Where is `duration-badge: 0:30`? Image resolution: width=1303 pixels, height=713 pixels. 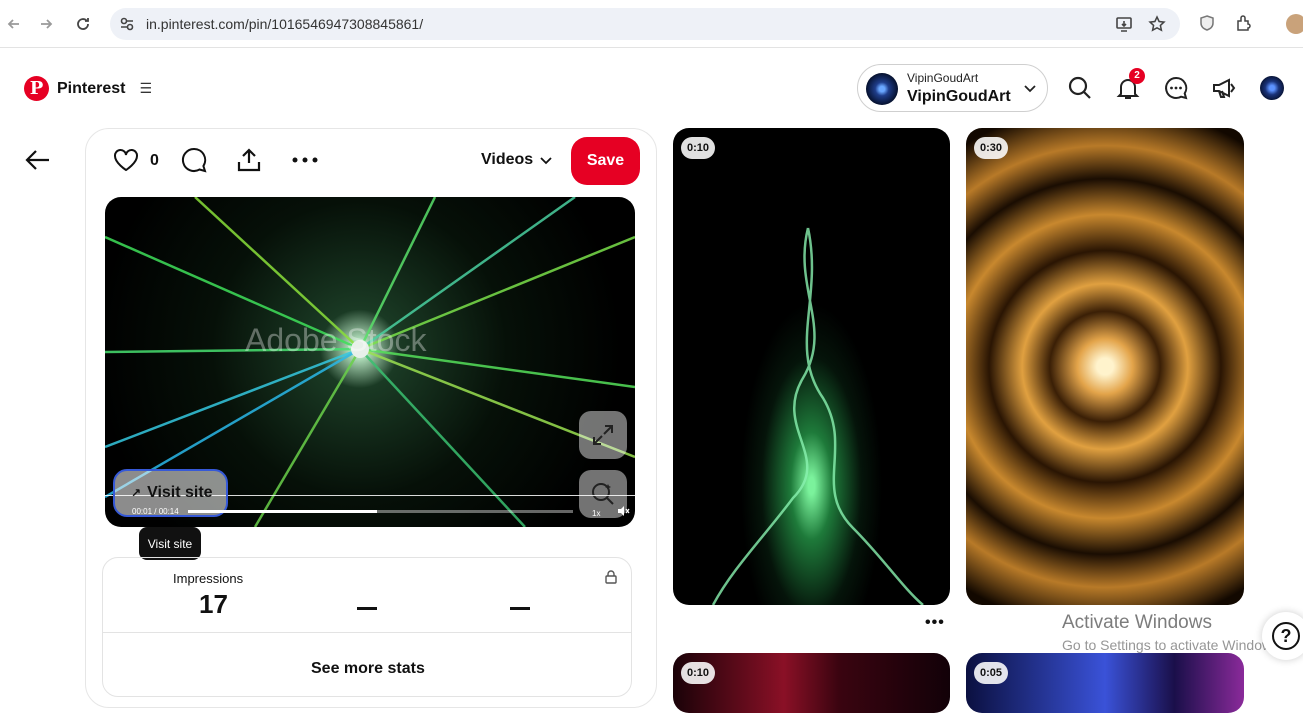
duration-badge: 0:30 is located at coordinates (991, 148).